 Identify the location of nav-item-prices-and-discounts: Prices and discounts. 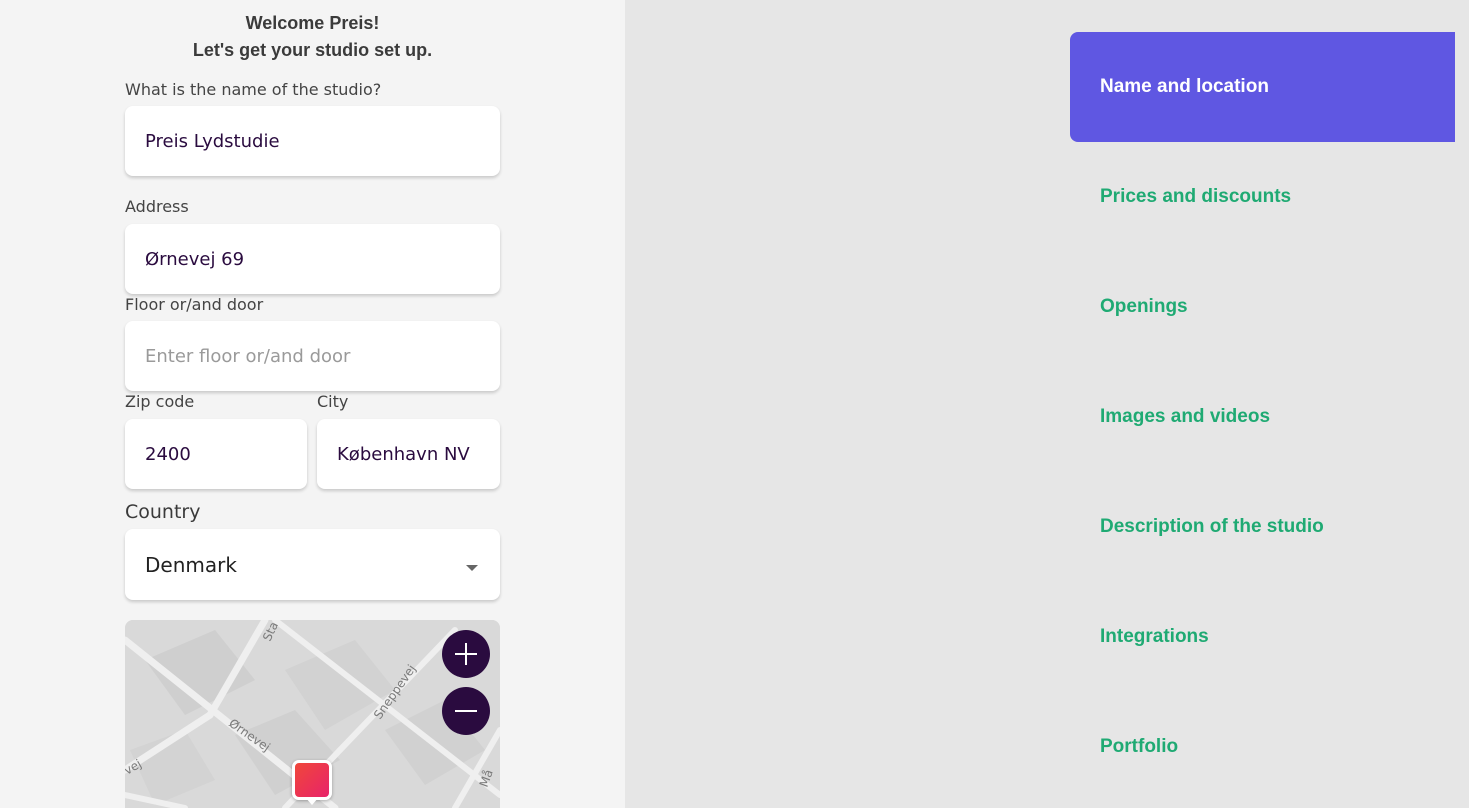
(1262, 197).